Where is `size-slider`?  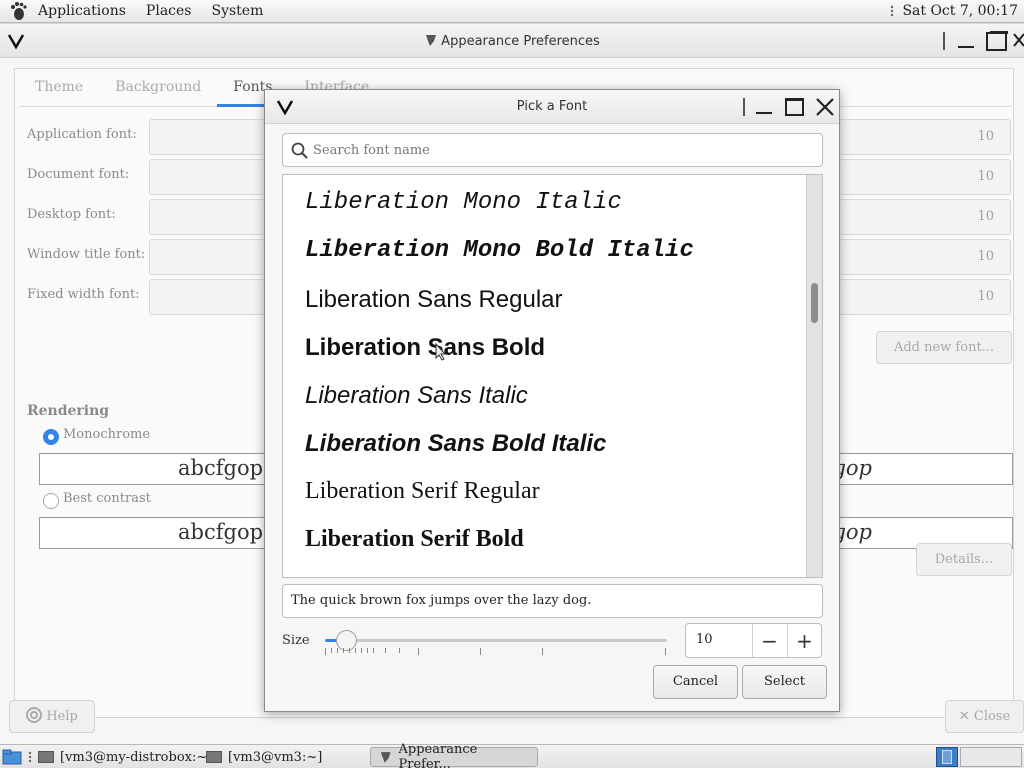
size-slider is located at coordinates (496, 640).